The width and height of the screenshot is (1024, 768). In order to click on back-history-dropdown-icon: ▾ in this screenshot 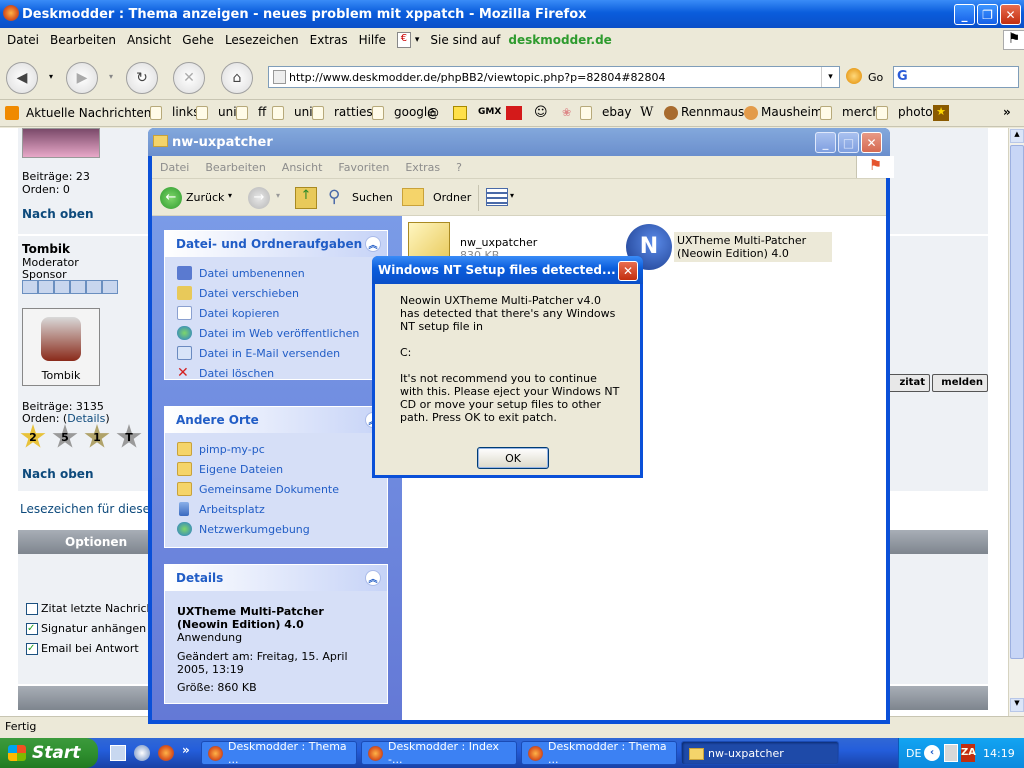, I will do `click(51, 76)`.